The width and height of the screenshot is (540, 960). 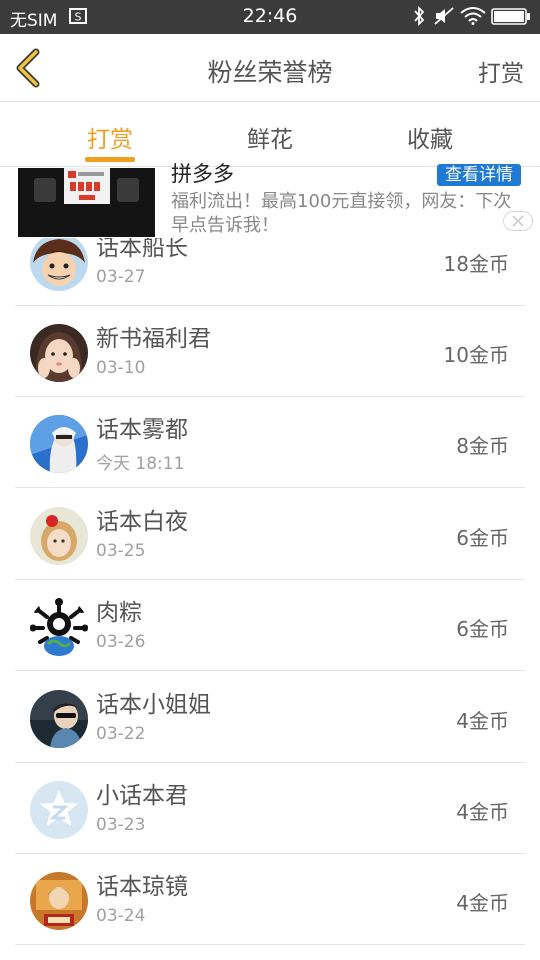 I want to click on page-title: 粉丝荣誉榜, so click(x=270, y=72).